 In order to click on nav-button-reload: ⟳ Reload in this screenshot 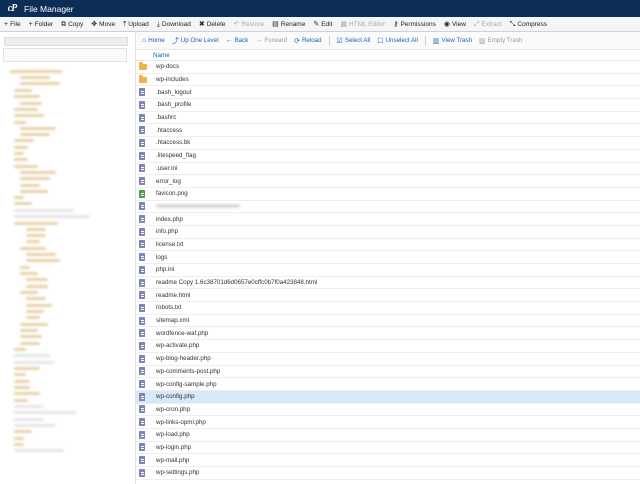, I will do `click(307, 41)`.